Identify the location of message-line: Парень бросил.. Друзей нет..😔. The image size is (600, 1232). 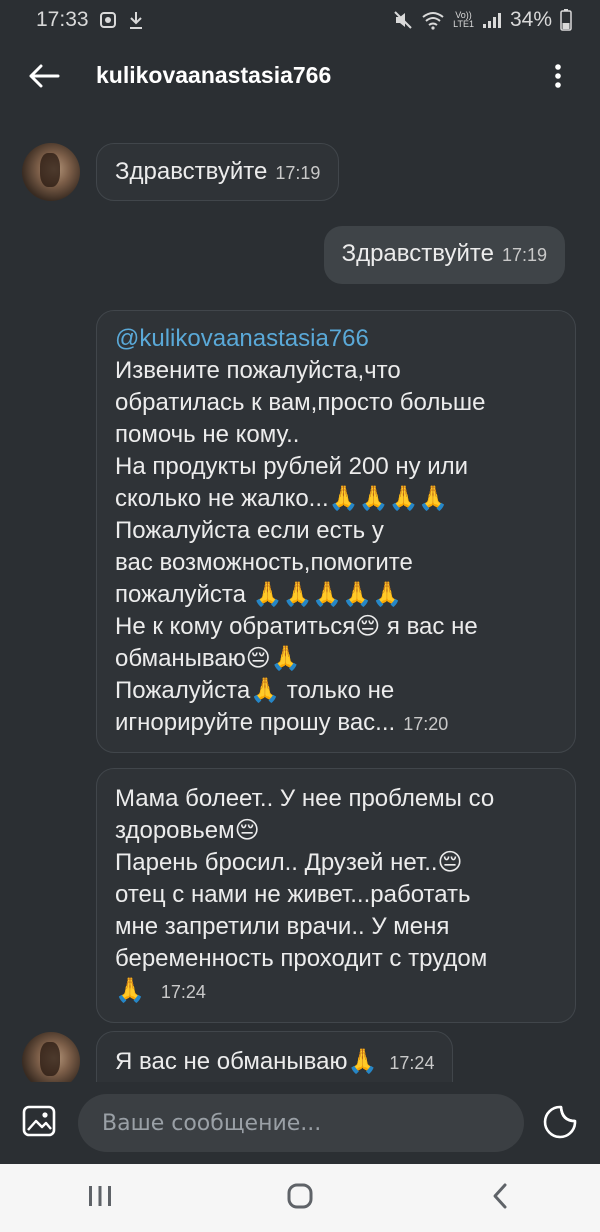
(289, 862).